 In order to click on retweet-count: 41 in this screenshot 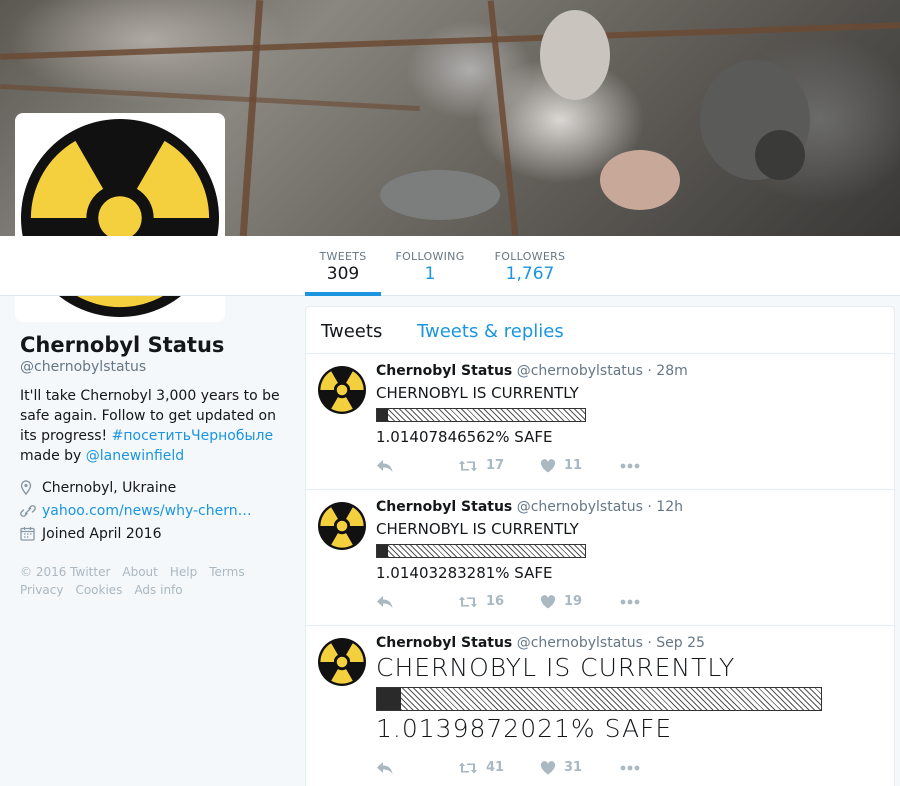, I will do `click(495, 767)`.